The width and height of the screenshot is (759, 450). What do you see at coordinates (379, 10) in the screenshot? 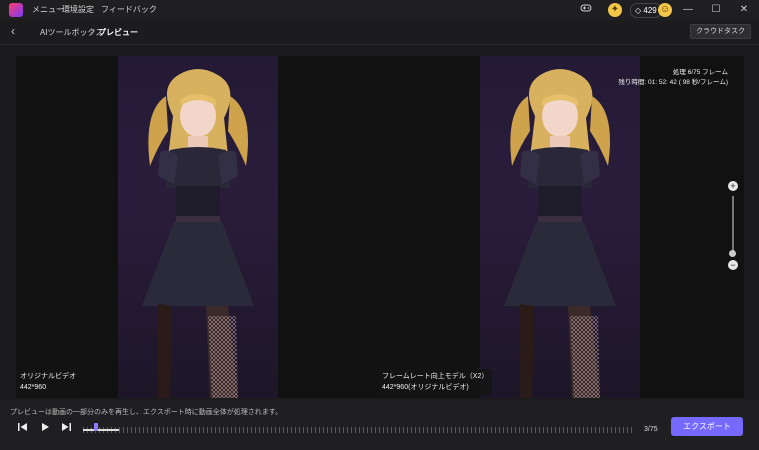
I see `title-bar: メニュー 環境設定 フィードバック ✦ ◇ 429 ☺ — ☐ ✕` at bounding box center [379, 10].